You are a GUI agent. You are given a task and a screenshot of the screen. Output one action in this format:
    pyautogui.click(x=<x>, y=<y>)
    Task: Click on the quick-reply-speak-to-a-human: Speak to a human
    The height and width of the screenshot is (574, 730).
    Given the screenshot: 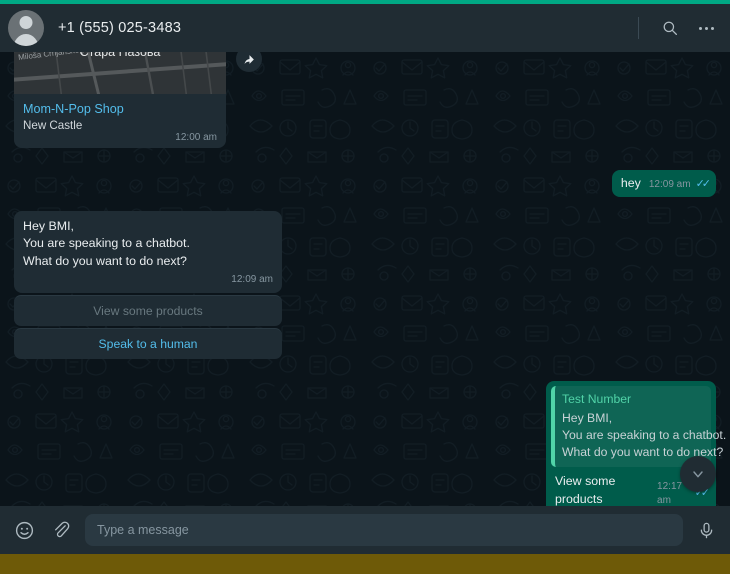 What is the action you would take?
    pyautogui.click(x=148, y=343)
    